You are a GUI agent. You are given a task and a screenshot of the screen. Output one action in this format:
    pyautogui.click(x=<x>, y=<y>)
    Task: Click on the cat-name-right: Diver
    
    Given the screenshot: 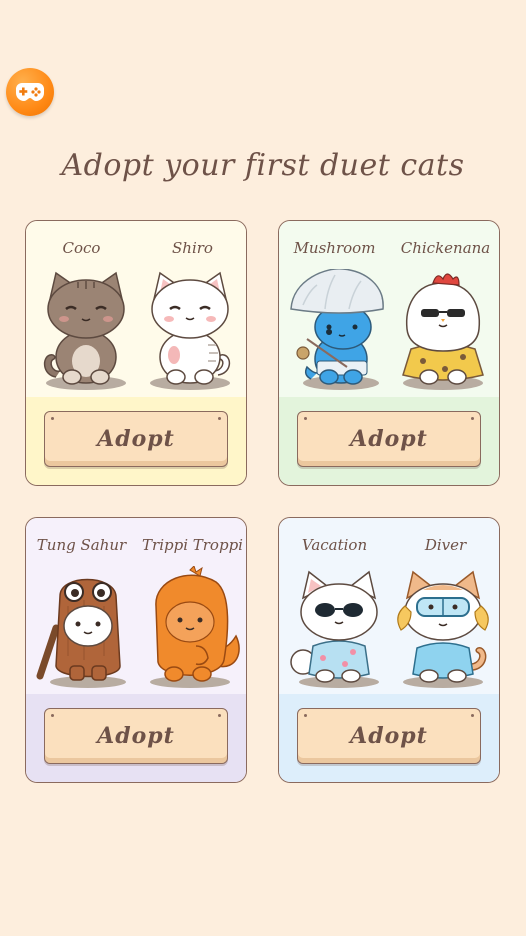 What is the action you would take?
    pyautogui.click(x=445, y=545)
    